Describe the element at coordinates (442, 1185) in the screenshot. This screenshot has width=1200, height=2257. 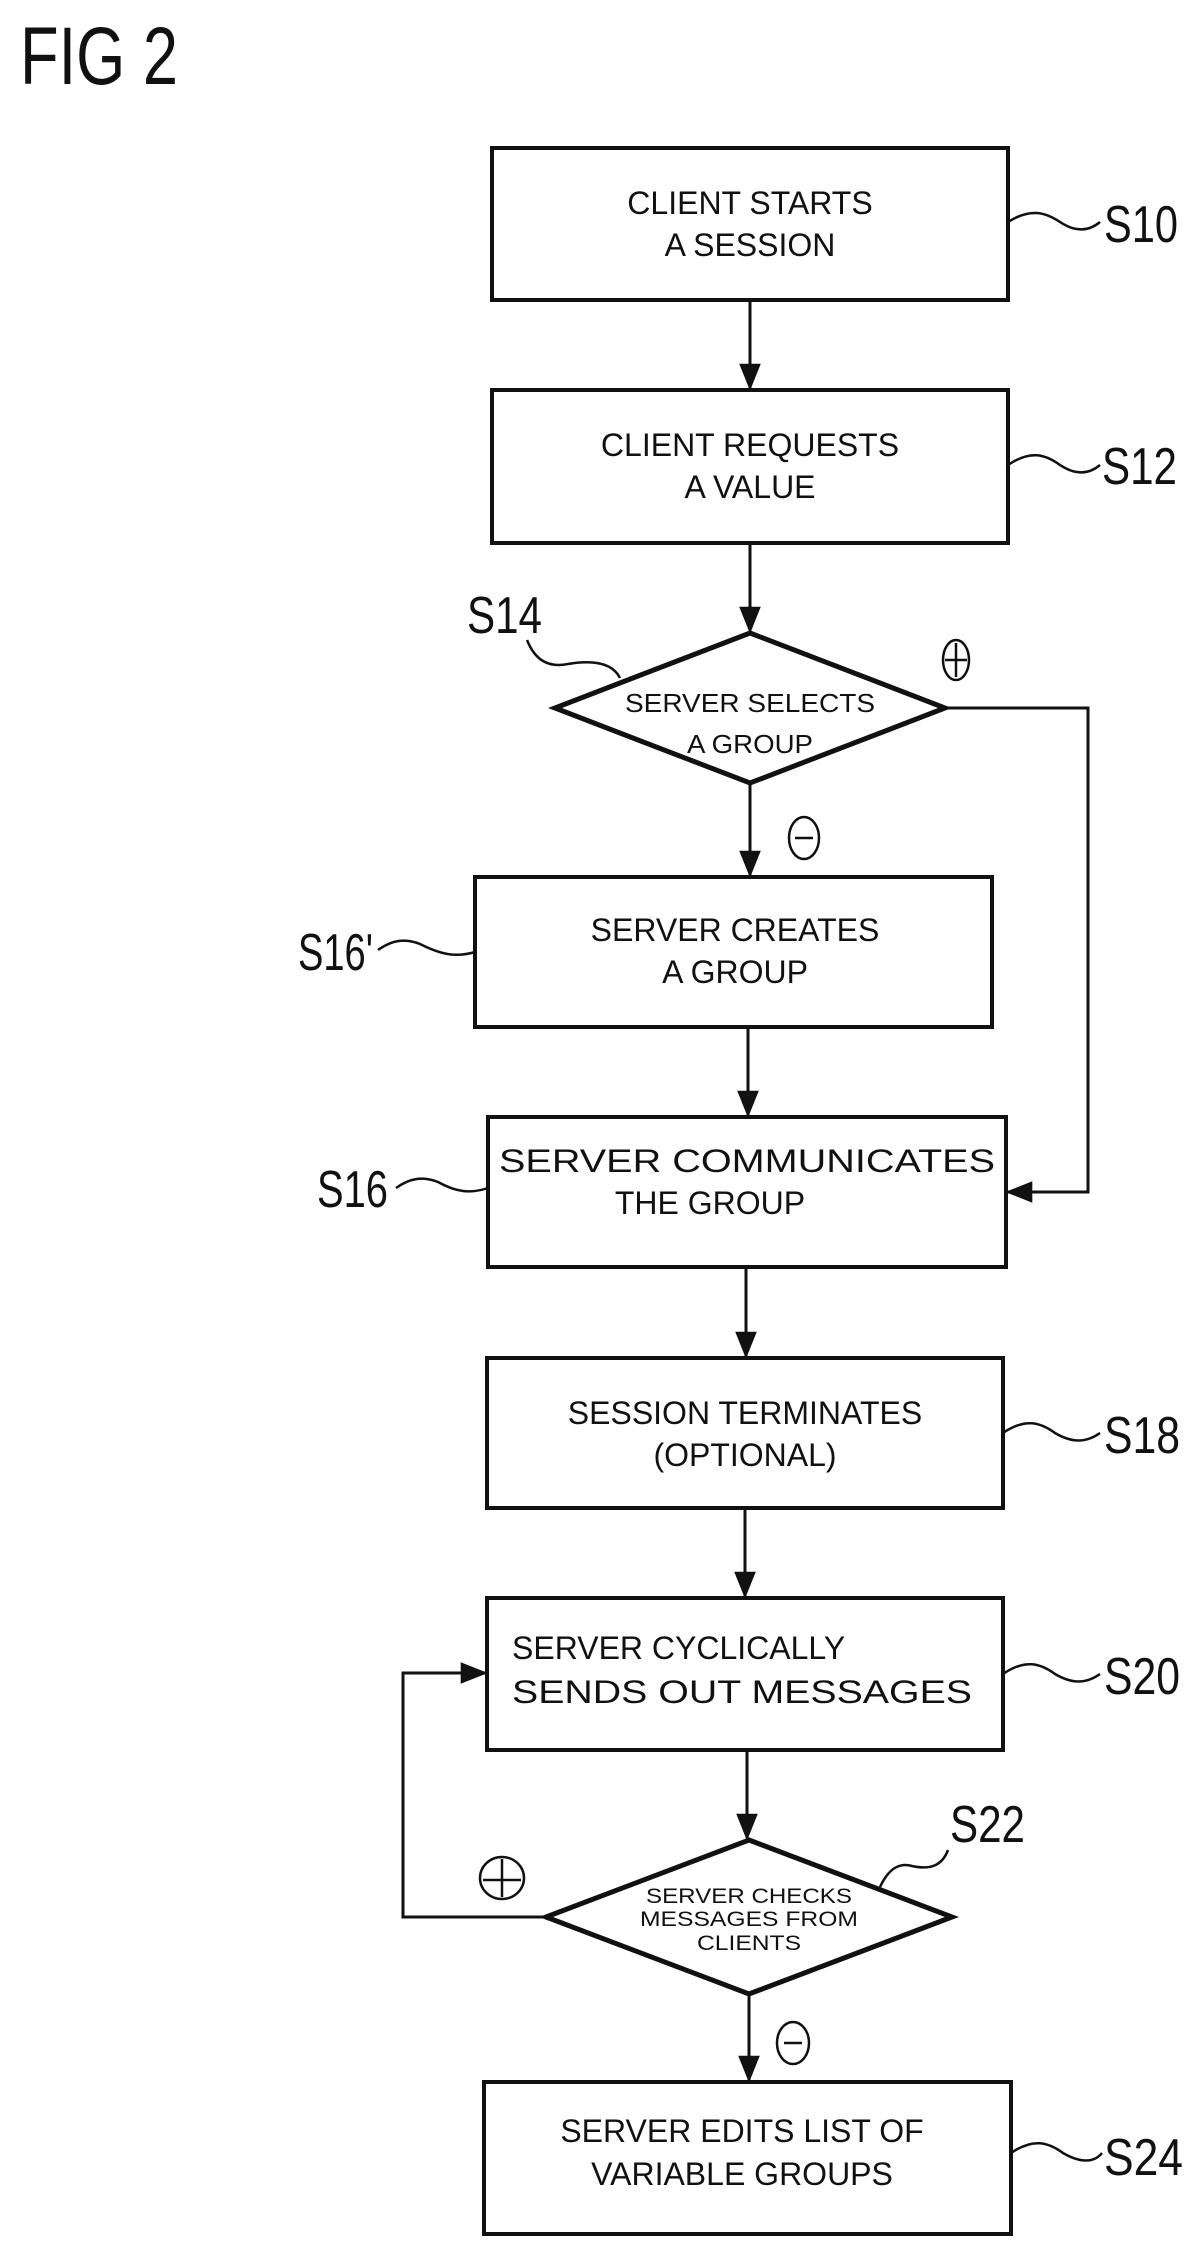
I see `leader-s16` at that location.